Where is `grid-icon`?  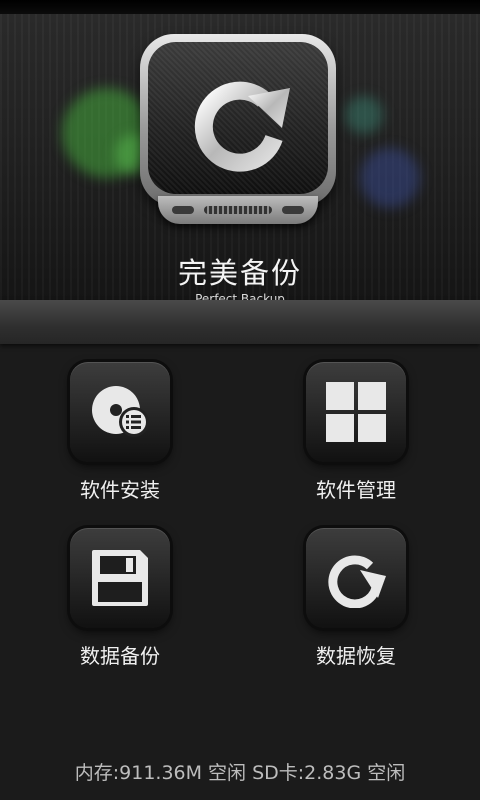
grid-icon is located at coordinates (356, 412).